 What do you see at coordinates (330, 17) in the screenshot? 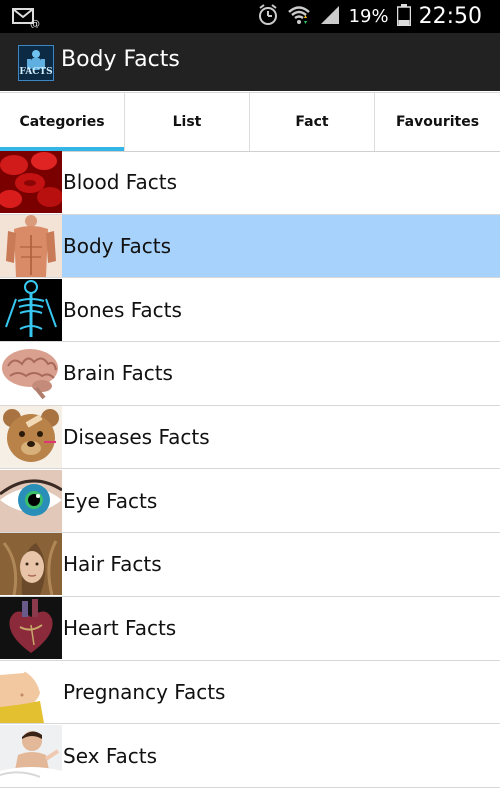
I see `signal-icon` at bounding box center [330, 17].